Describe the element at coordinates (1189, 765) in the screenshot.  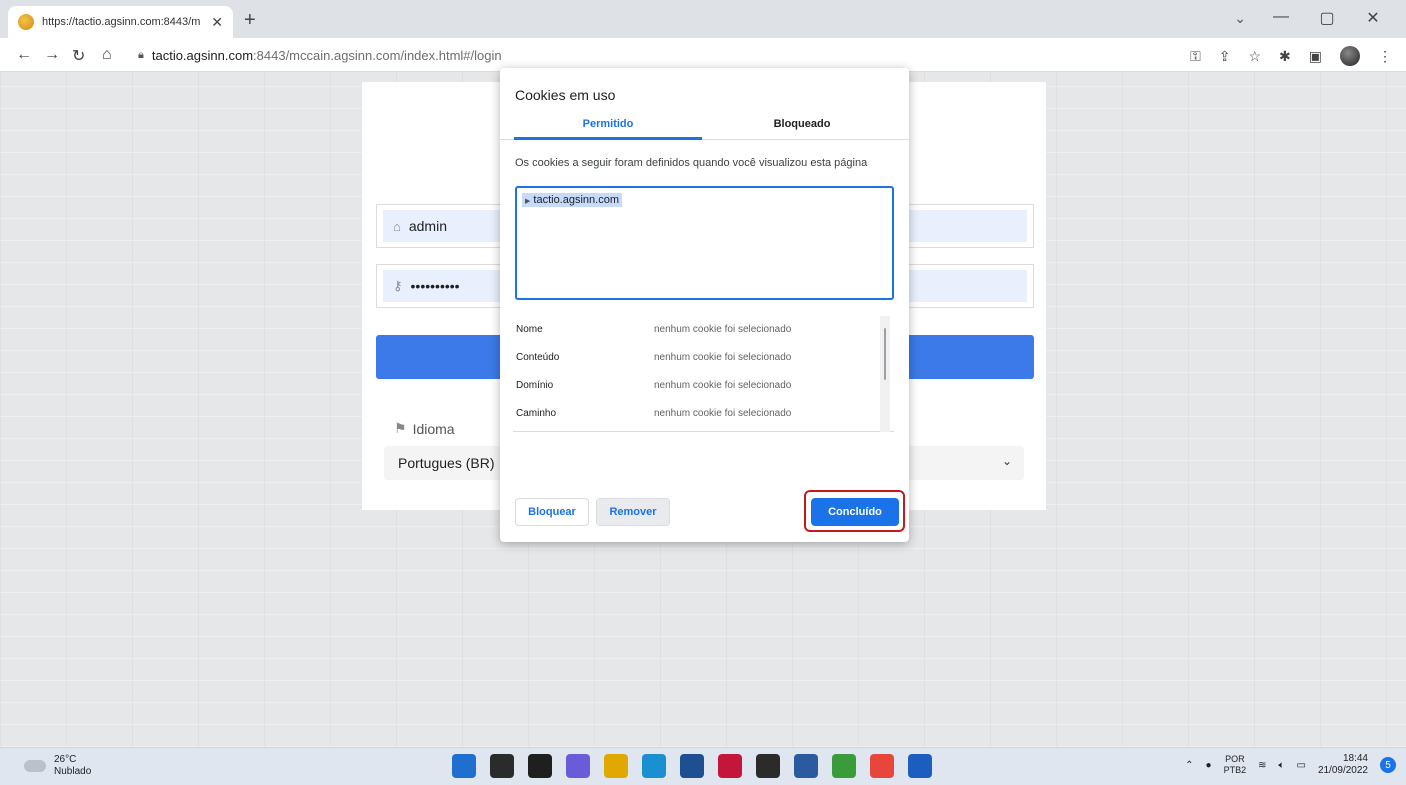
I see `chevron-up-icon: ⌃` at that location.